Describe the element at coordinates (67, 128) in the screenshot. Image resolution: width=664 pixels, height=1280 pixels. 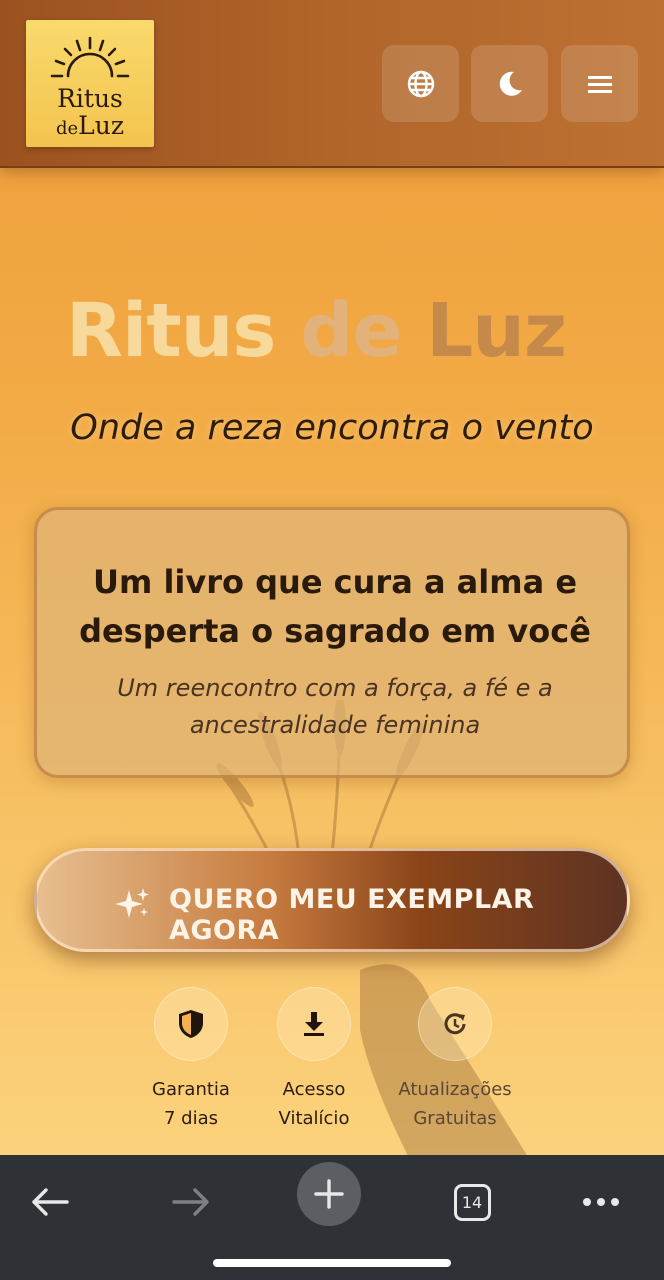
I see `logo-text-de: de` at that location.